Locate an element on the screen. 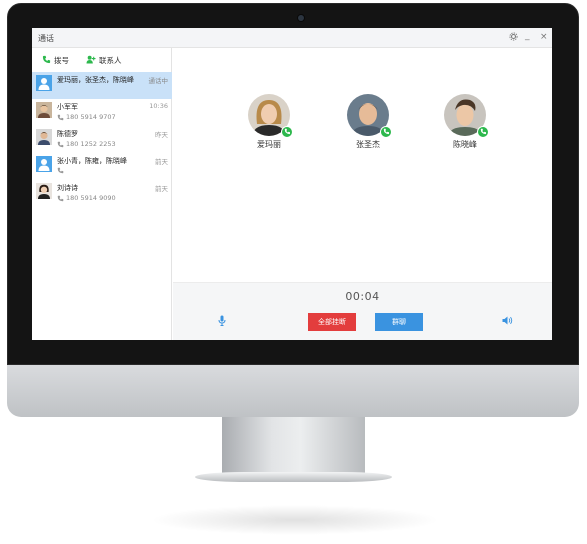 The width and height of the screenshot is (587, 544). call-phone-row: 180 5914 9090 is located at coordinates (86, 198).